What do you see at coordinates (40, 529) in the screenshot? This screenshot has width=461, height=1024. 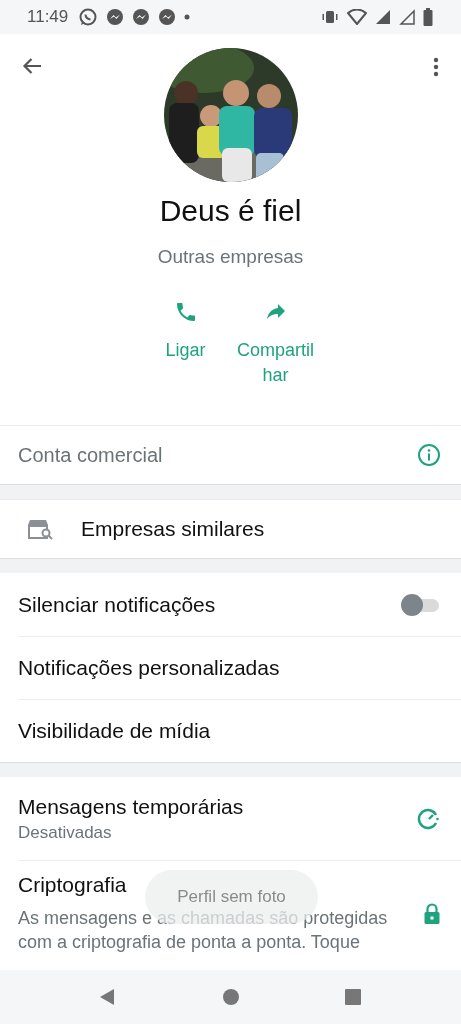 I see `store-search-icon` at bounding box center [40, 529].